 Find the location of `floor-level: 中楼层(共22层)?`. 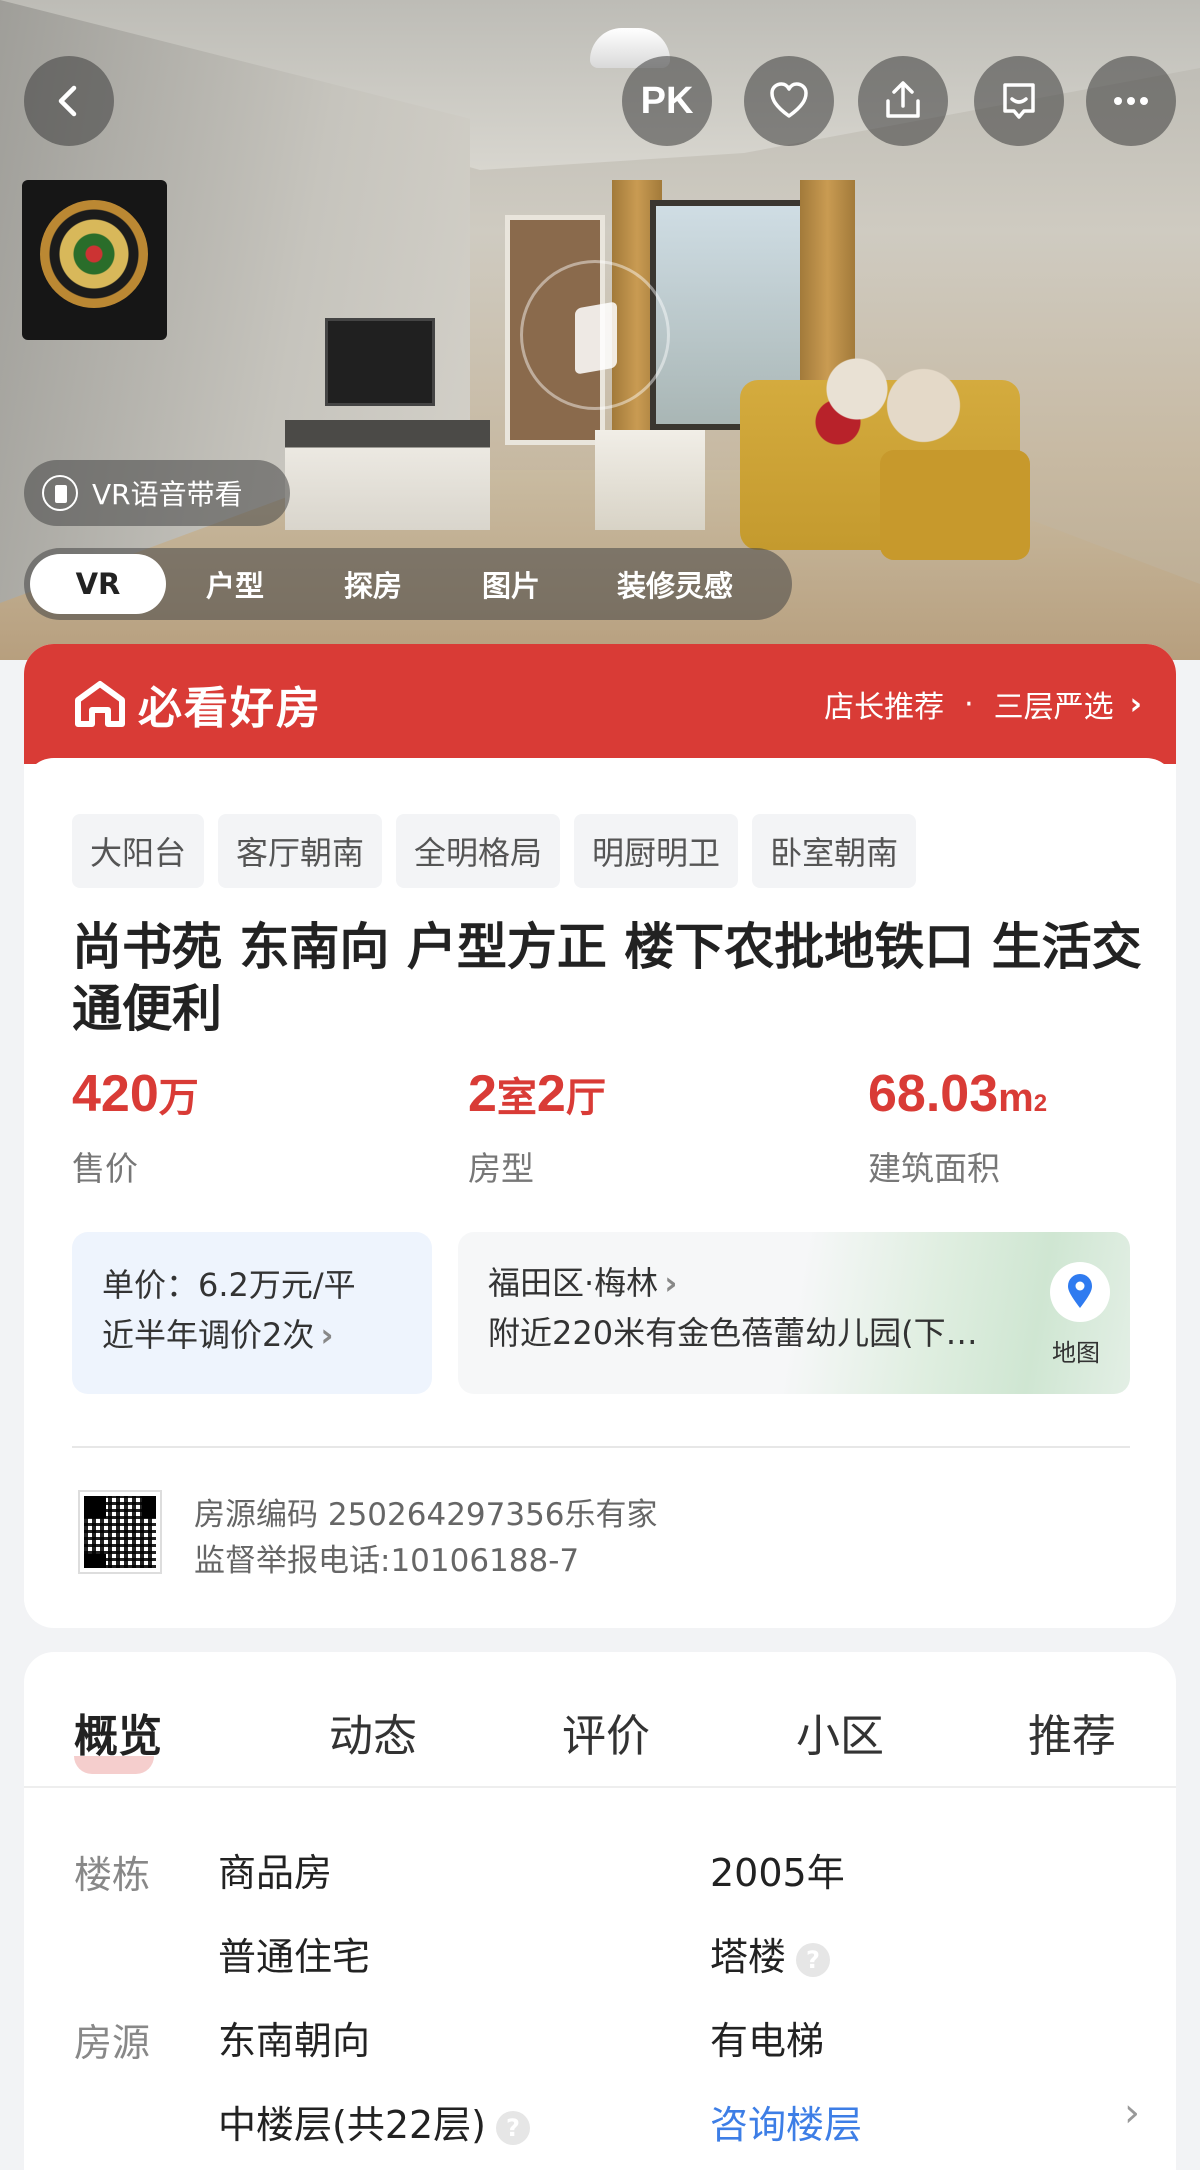

floor-level: 中楼层(共22层)? is located at coordinates (374, 2121).